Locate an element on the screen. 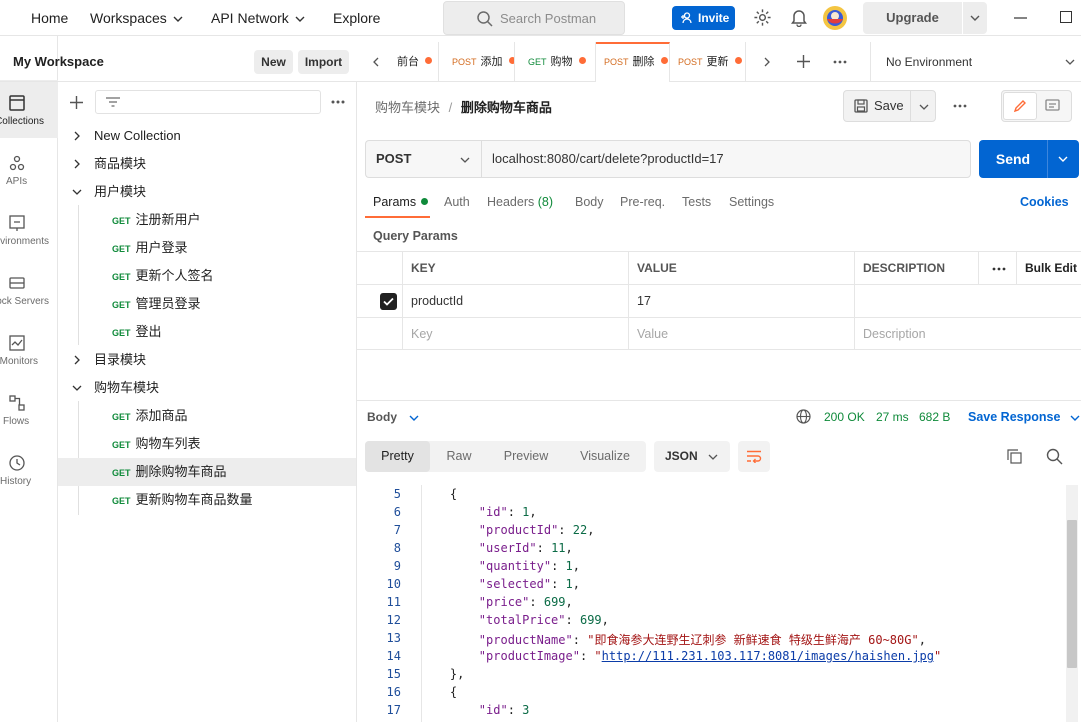  upgrade-button: Upgrade is located at coordinates (912, 18).